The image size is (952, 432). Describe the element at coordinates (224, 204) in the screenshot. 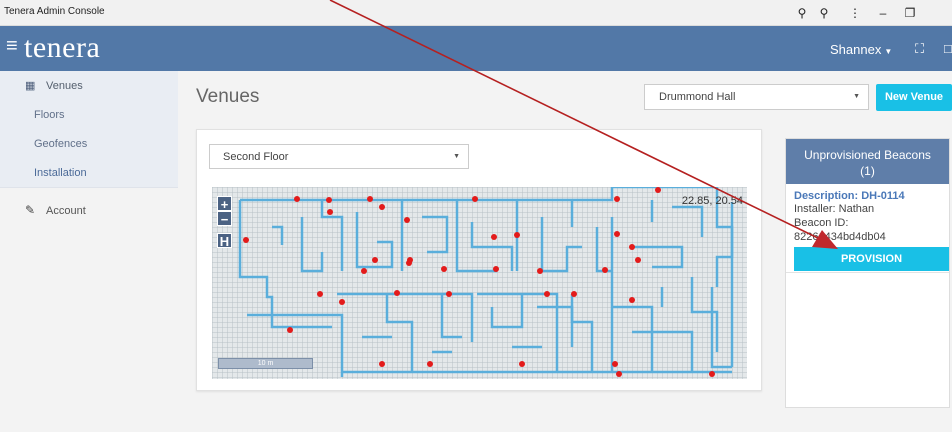

I see `zoom-in-button: +` at that location.